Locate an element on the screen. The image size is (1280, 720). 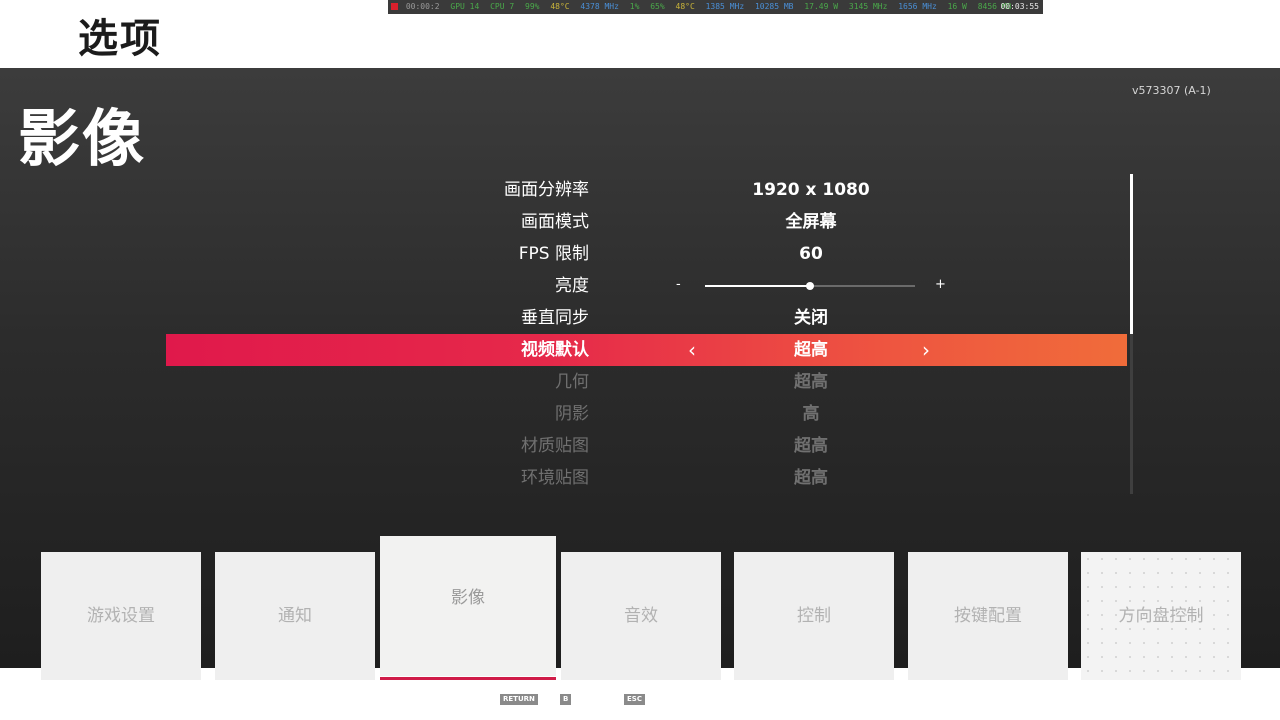
setting-value: 1920 x 1080 is located at coordinates (811, 190).